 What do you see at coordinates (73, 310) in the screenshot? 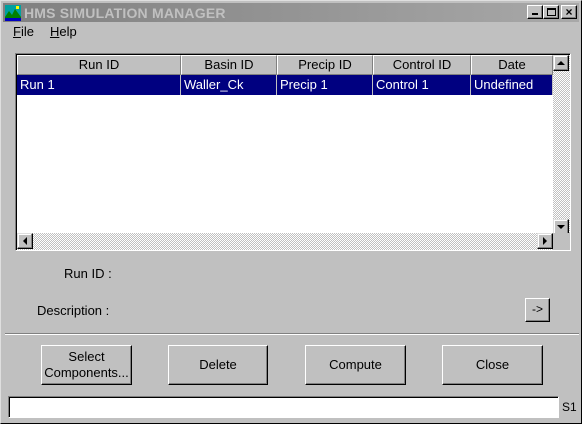
I see `description-label: Description :` at bounding box center [73, 310].